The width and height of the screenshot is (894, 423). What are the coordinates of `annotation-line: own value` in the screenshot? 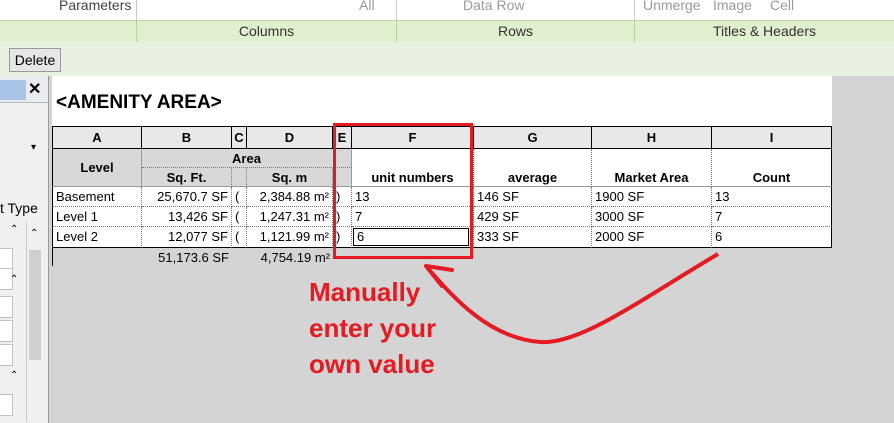 It's located at (372, 364).